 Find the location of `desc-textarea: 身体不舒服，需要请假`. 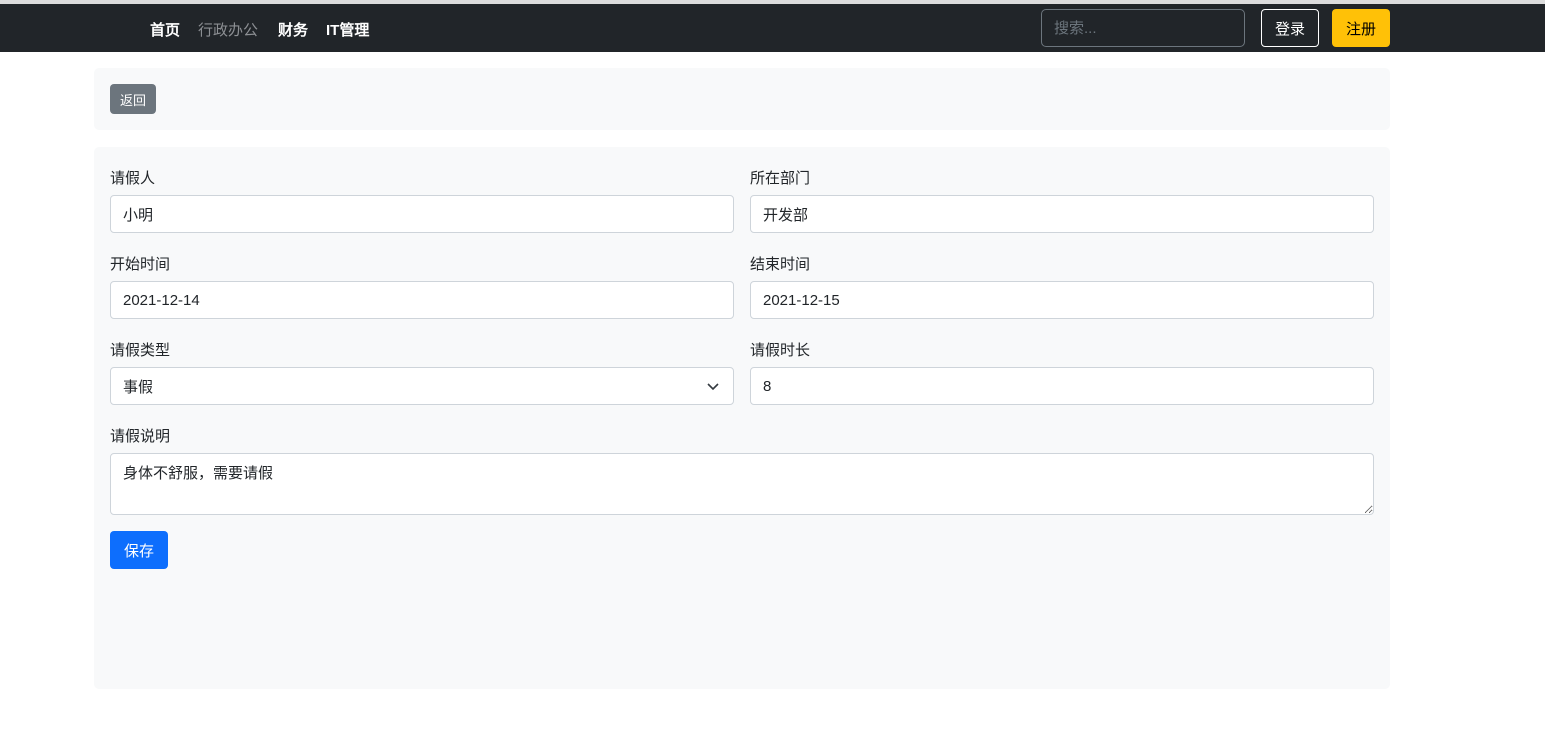

desc-textarea: 身体不舒服，需要请假 is located at coordinates (742, 484).